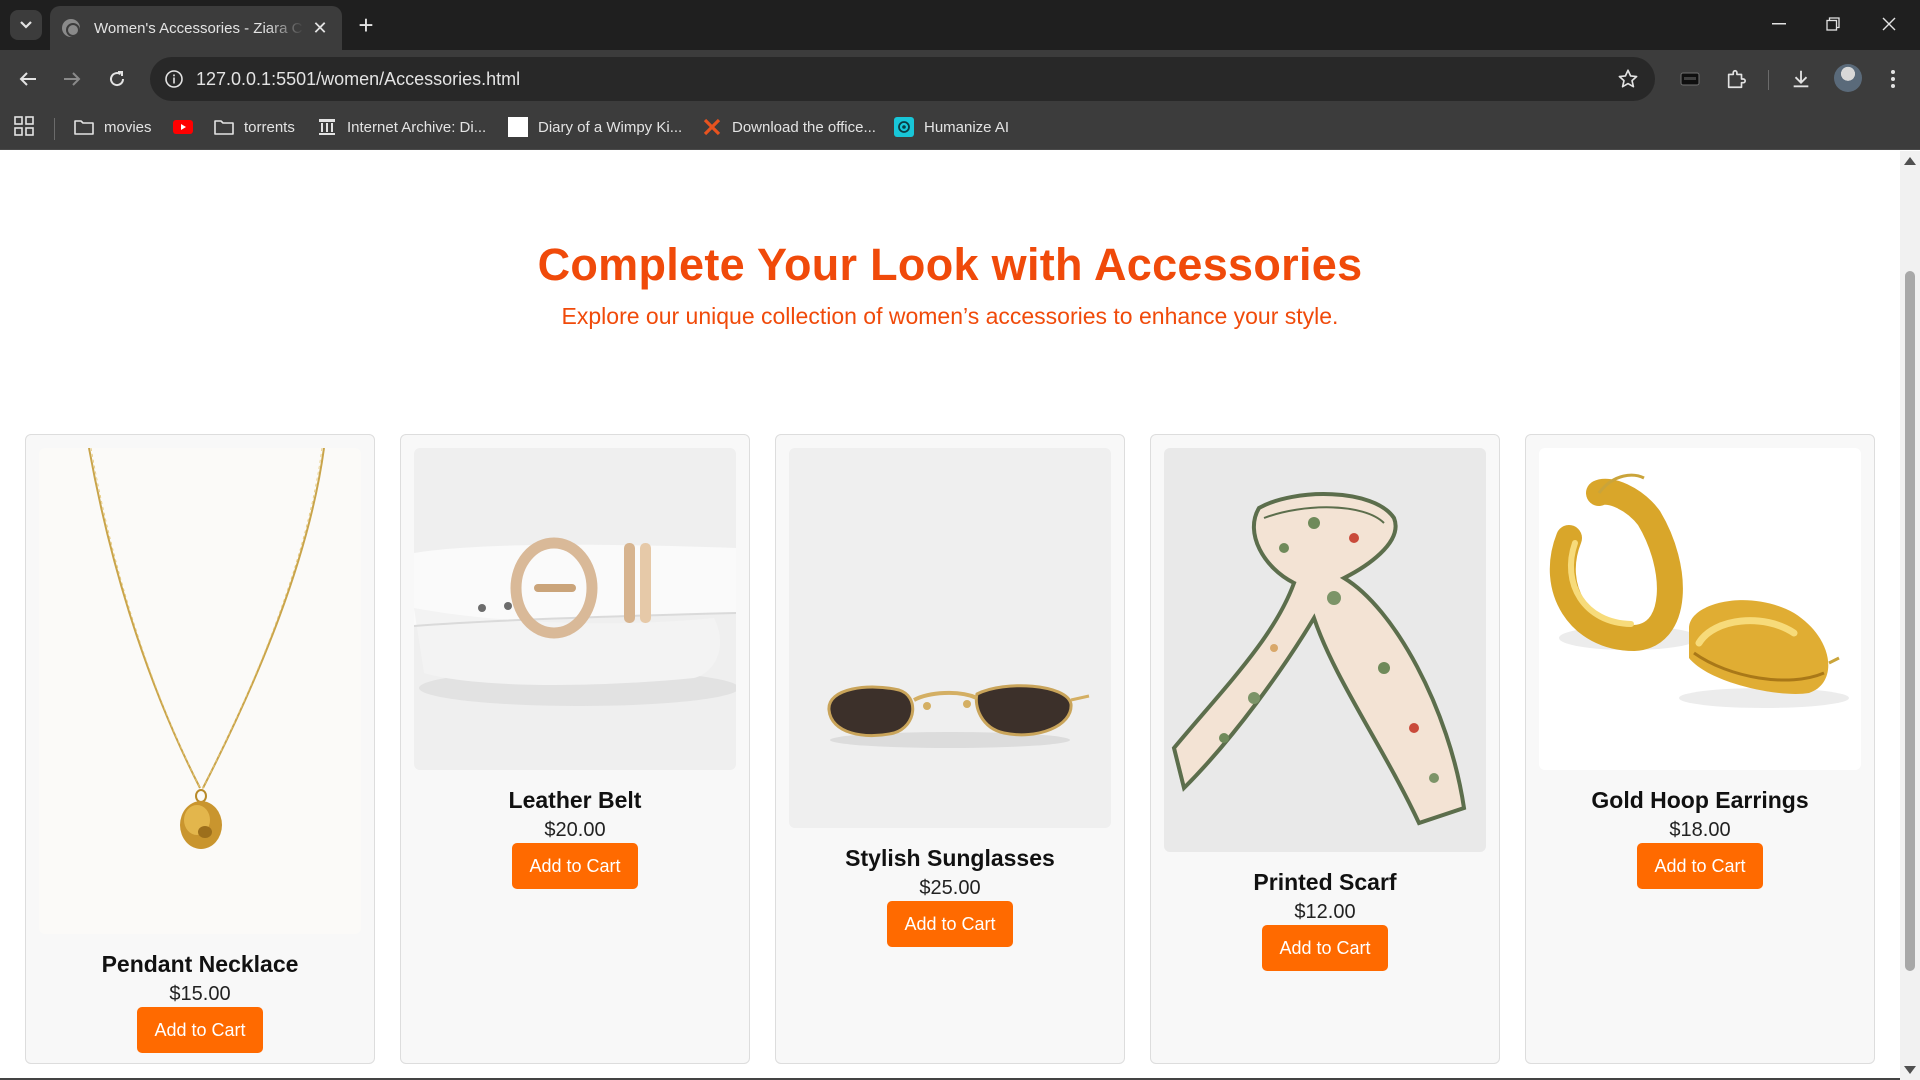 The height and width of the screenshot is (1080, 1920). What do you see at coordinates (24, 126) in the screenshot?
I see `apps-grid-icon` at bounding box center [24, 126].